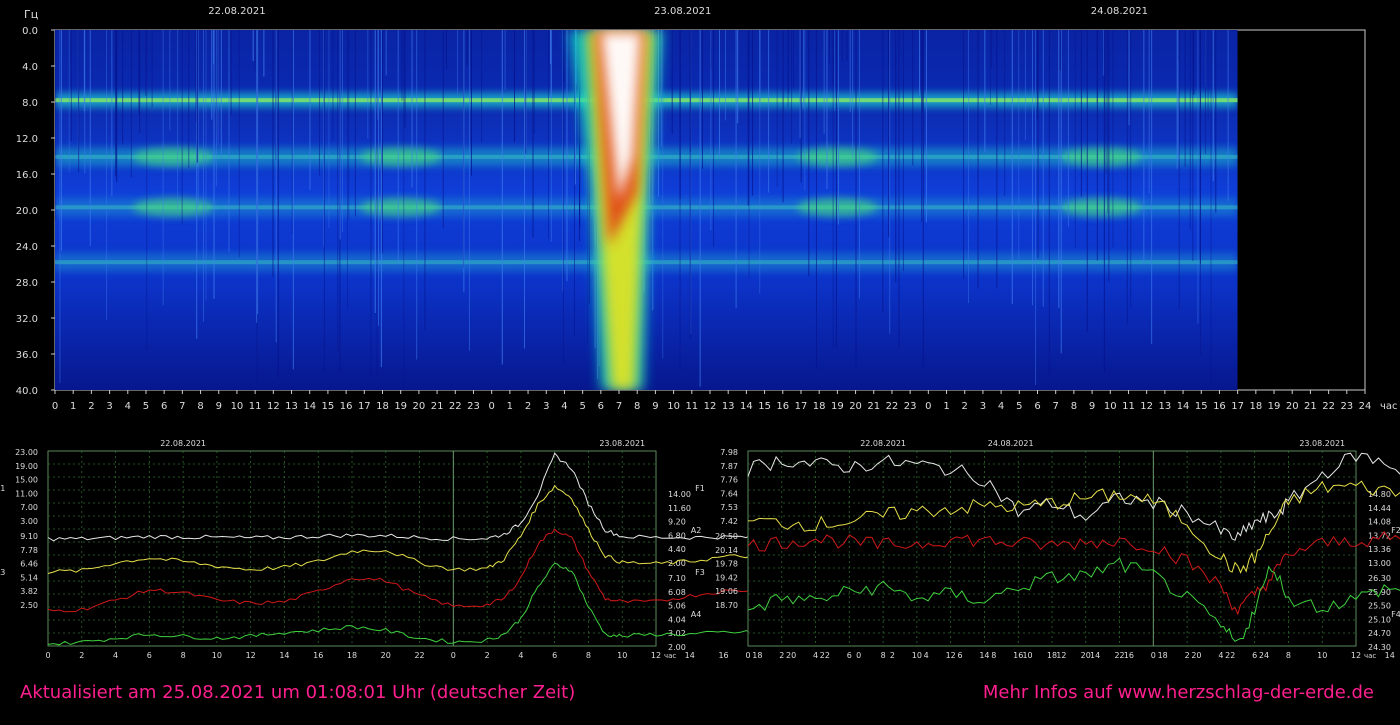  Describe the element at coordinates (29, 605) in the screenshot. I see `left-tick-red: 2.50` at that location.